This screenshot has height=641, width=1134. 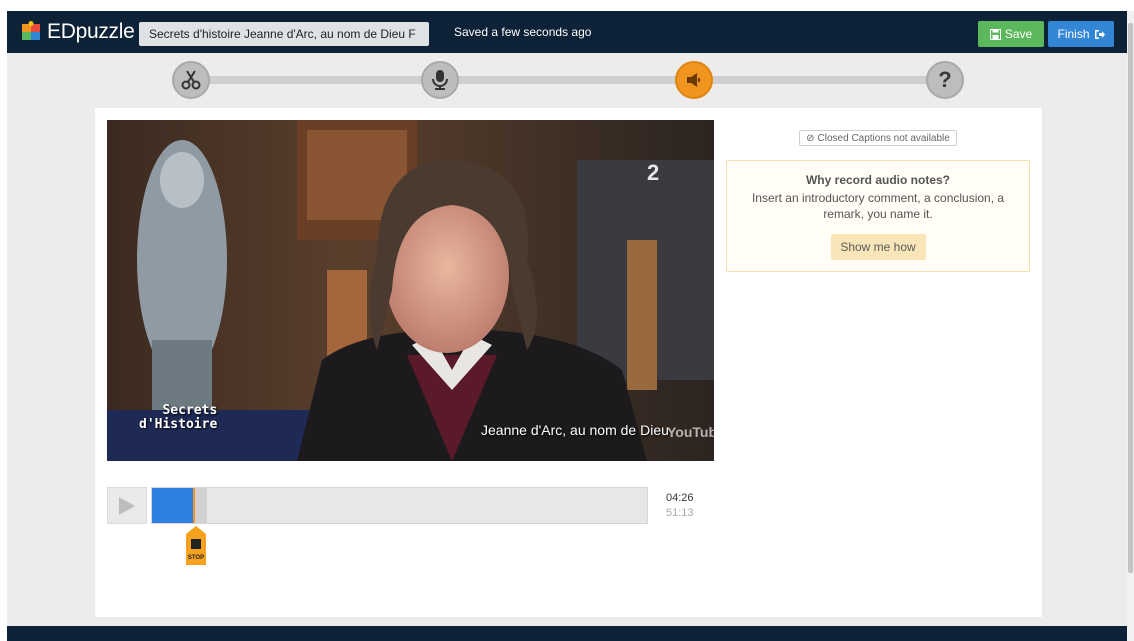 I want to click on timeline-recorded-segment, so click(x=200, y=505).